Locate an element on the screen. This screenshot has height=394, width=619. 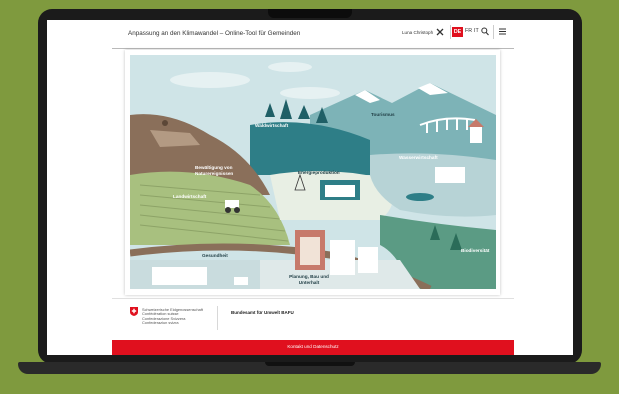
sector-label-biodiversity: Biodiversität is located at coordinates (475, 251).